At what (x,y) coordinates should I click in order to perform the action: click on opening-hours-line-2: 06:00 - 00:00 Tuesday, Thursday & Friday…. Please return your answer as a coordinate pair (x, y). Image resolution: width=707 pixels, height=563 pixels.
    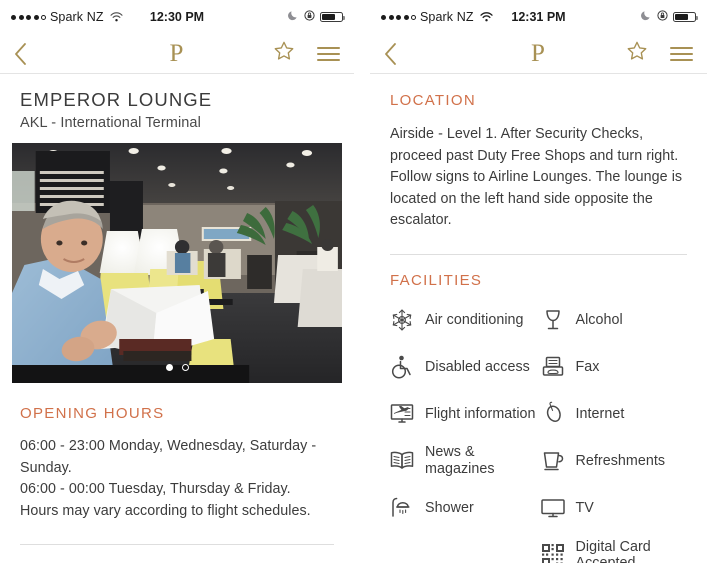
    Looking at the image, I should click on (155, 489).